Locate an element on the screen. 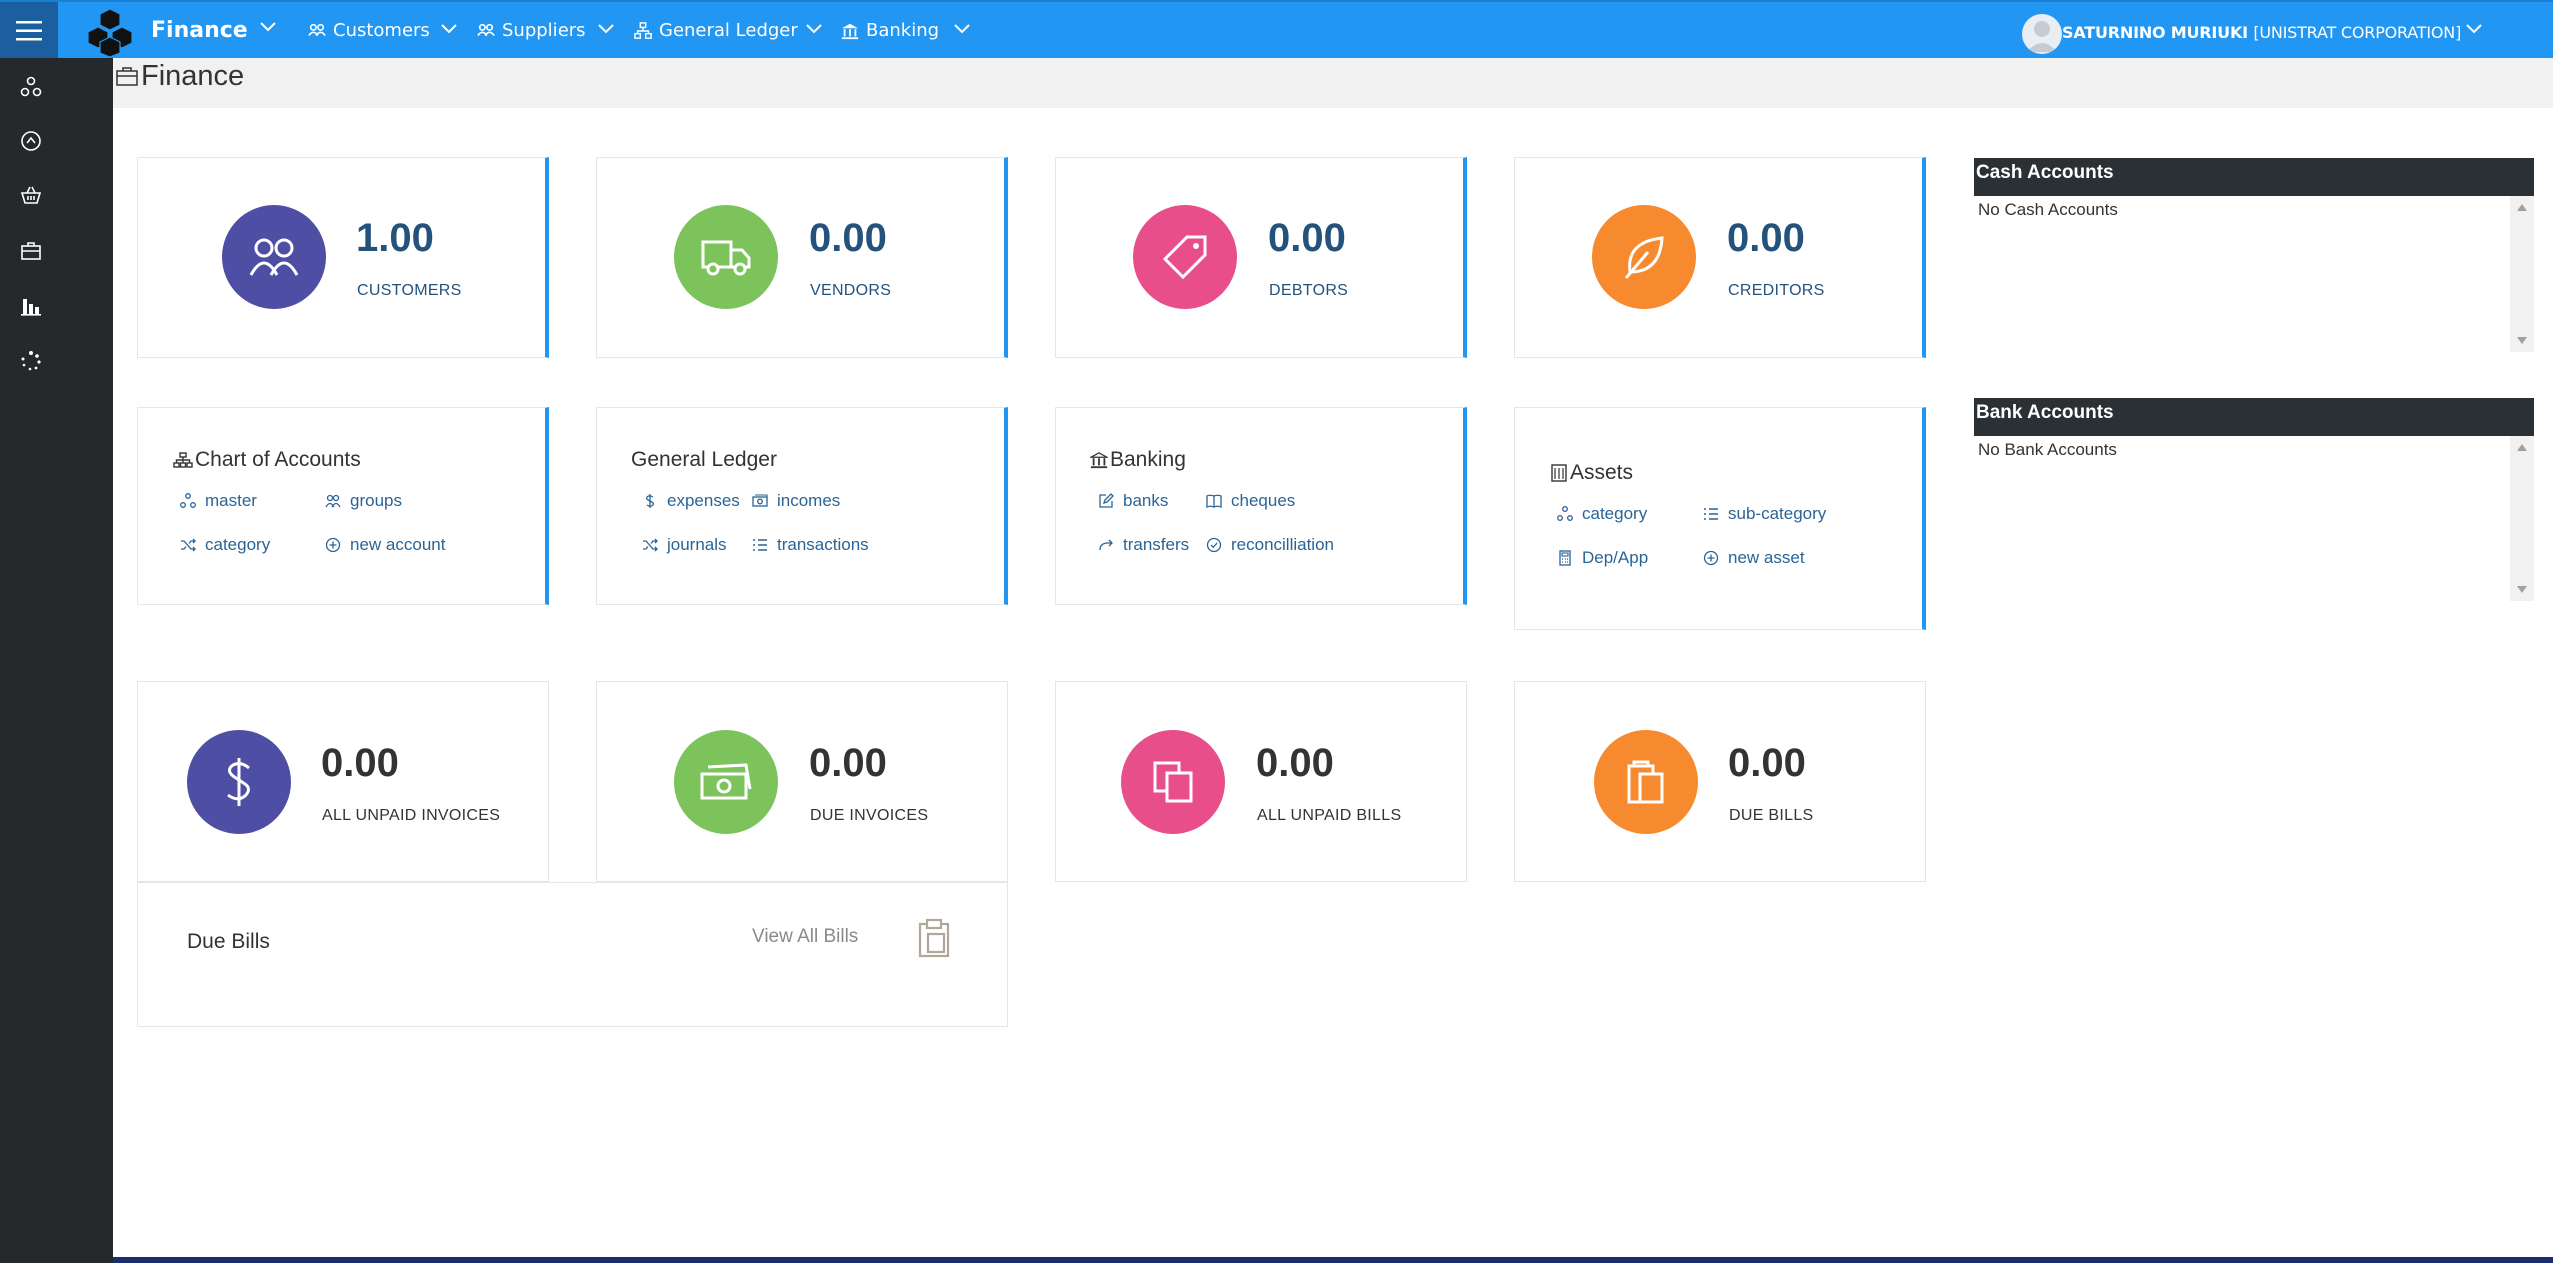 The image size is (2553, 1263). card-title: Chart of Accounts is located at coordinates (267, 460).